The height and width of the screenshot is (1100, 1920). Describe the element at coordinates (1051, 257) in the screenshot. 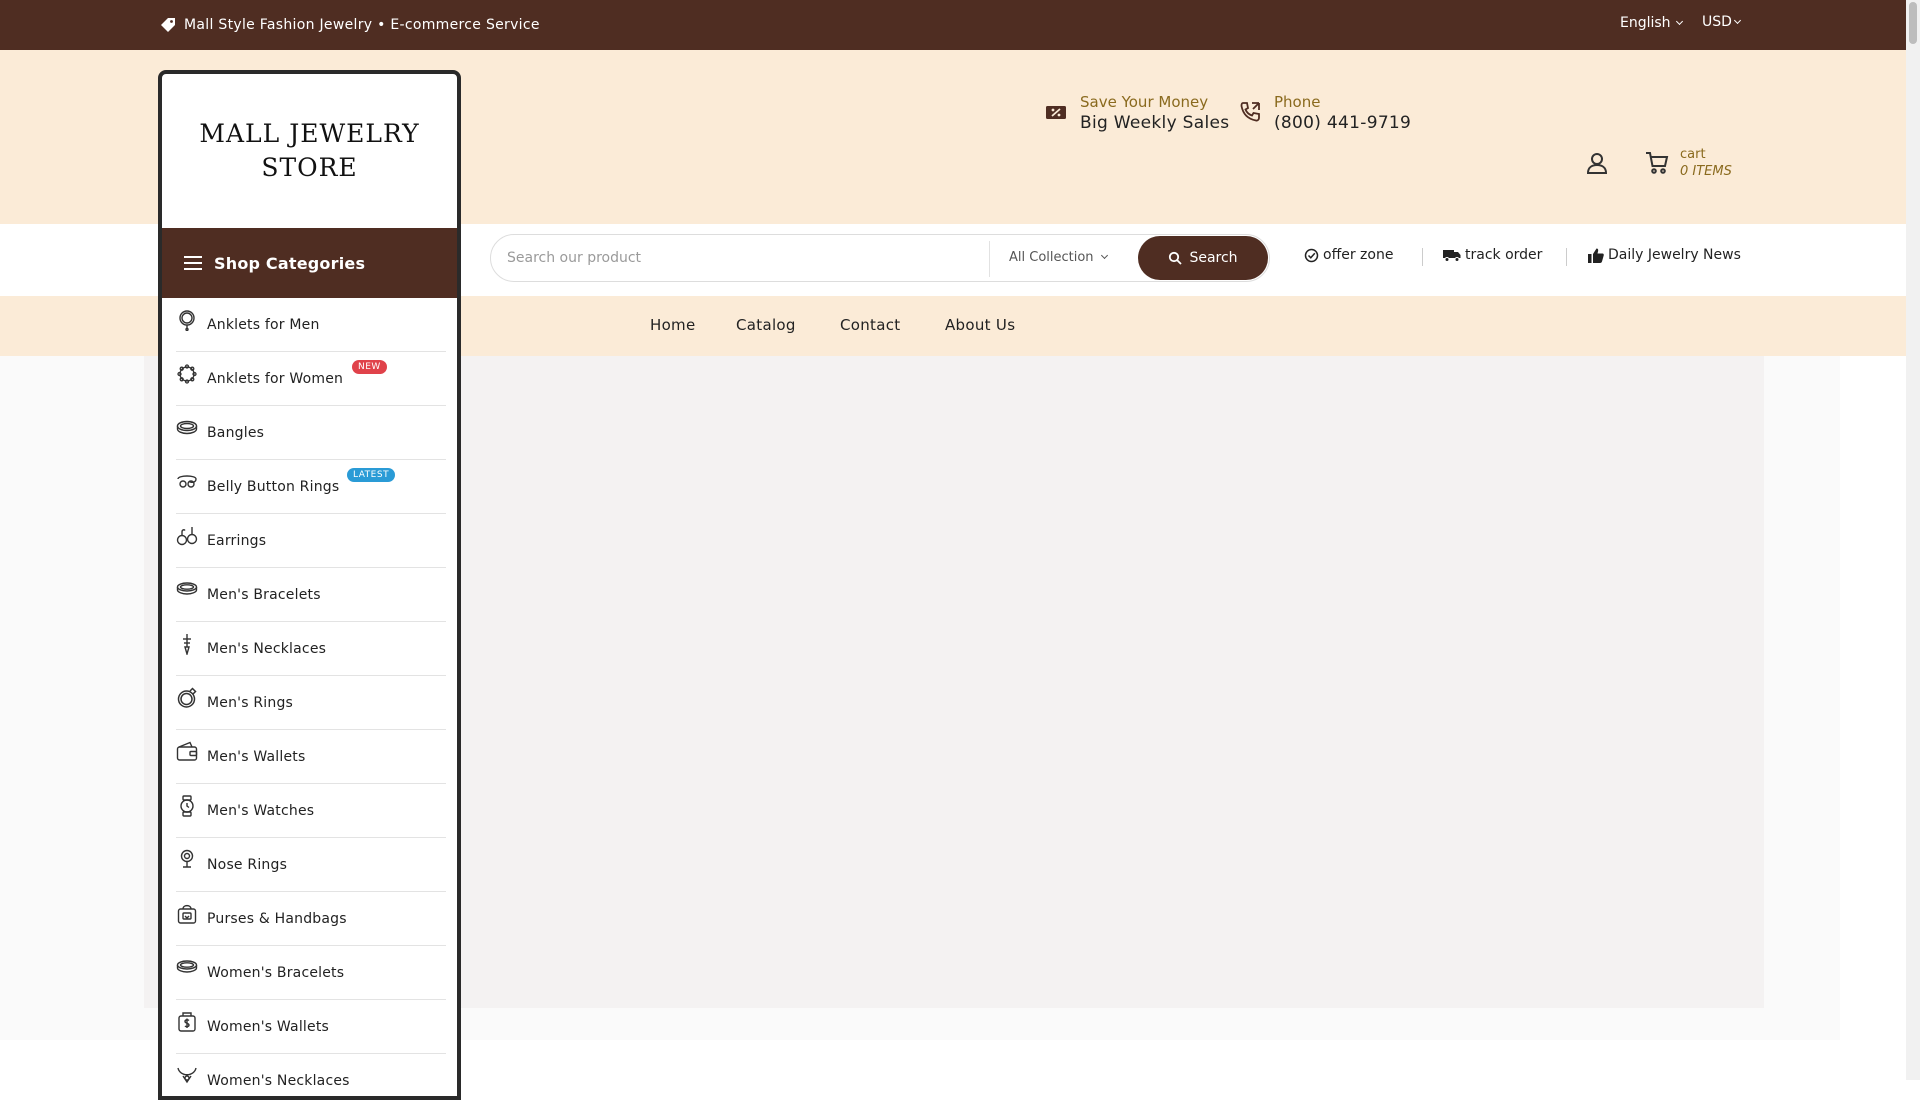

I see `collection-value: All Collection` at that location.